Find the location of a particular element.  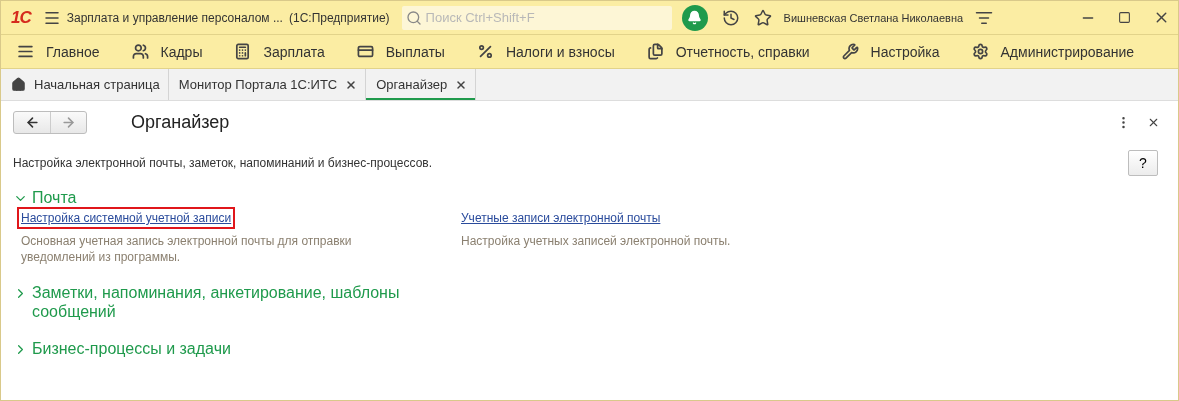

section-item: Кадры is located at coordinates (167, 51).